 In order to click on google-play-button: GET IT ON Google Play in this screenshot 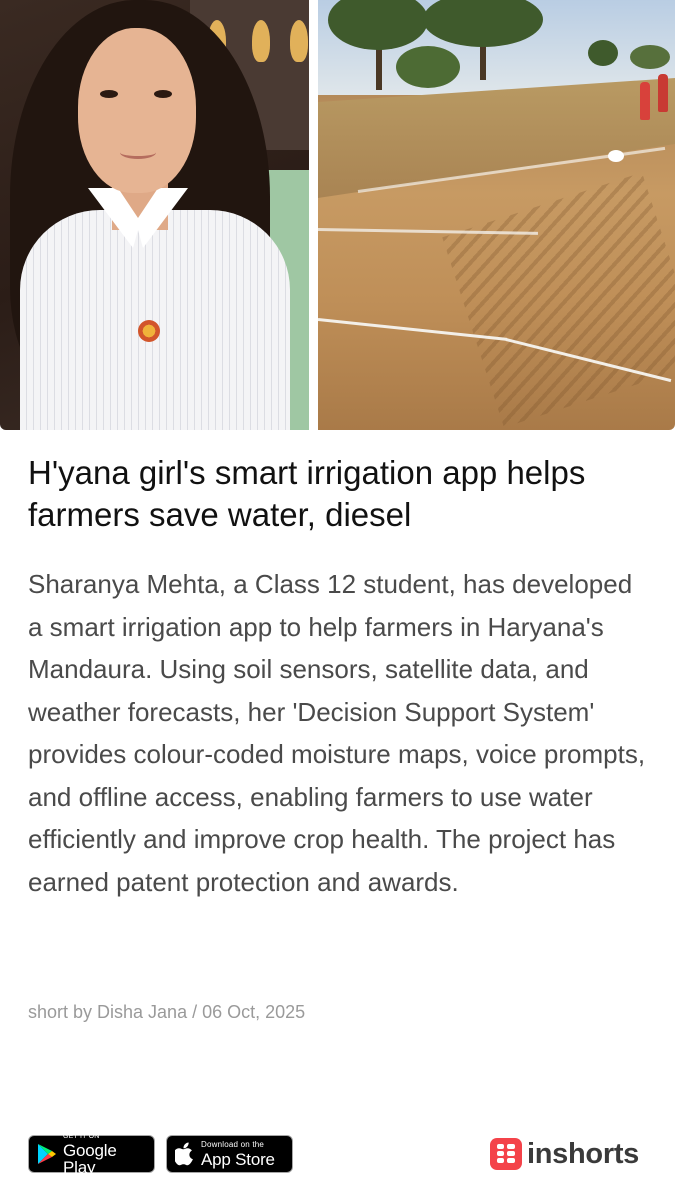, I will do `click(91, 1154)`.